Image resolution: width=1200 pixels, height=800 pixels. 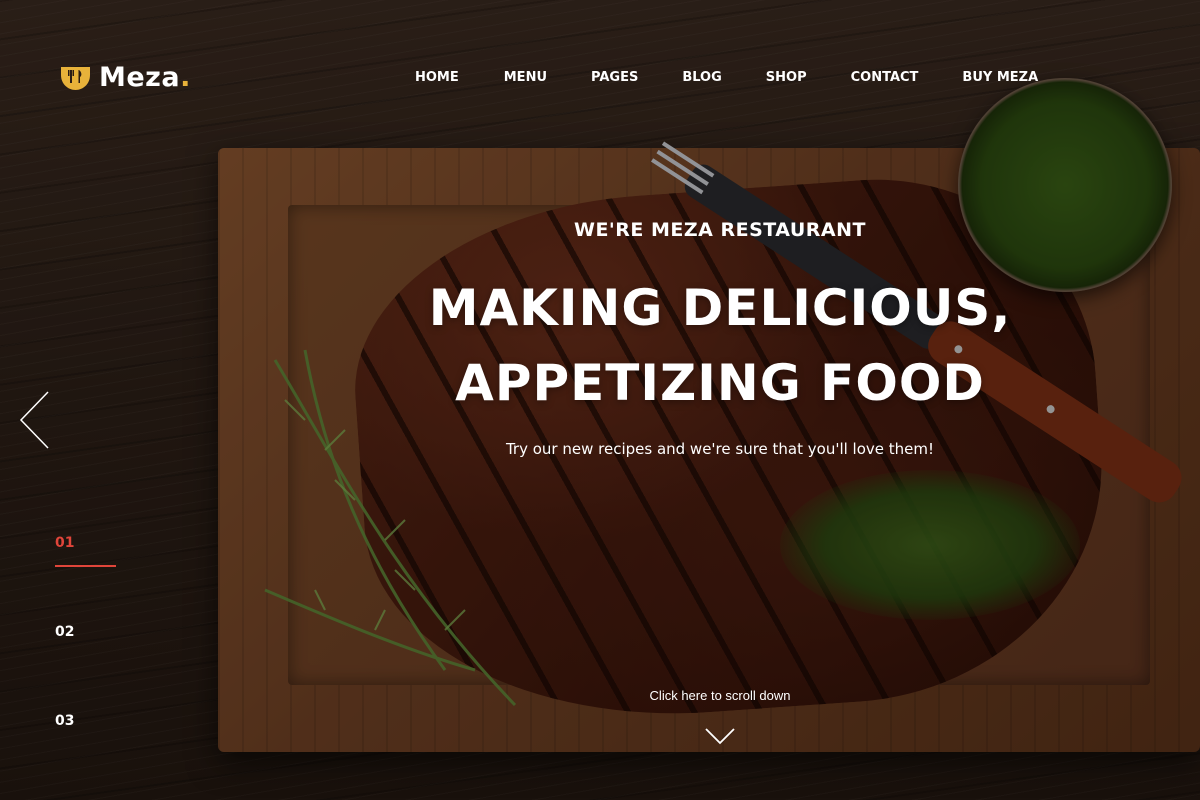 I want to click on nav-buy-meza: BUY MEZA, so click(x=1000, y=77).